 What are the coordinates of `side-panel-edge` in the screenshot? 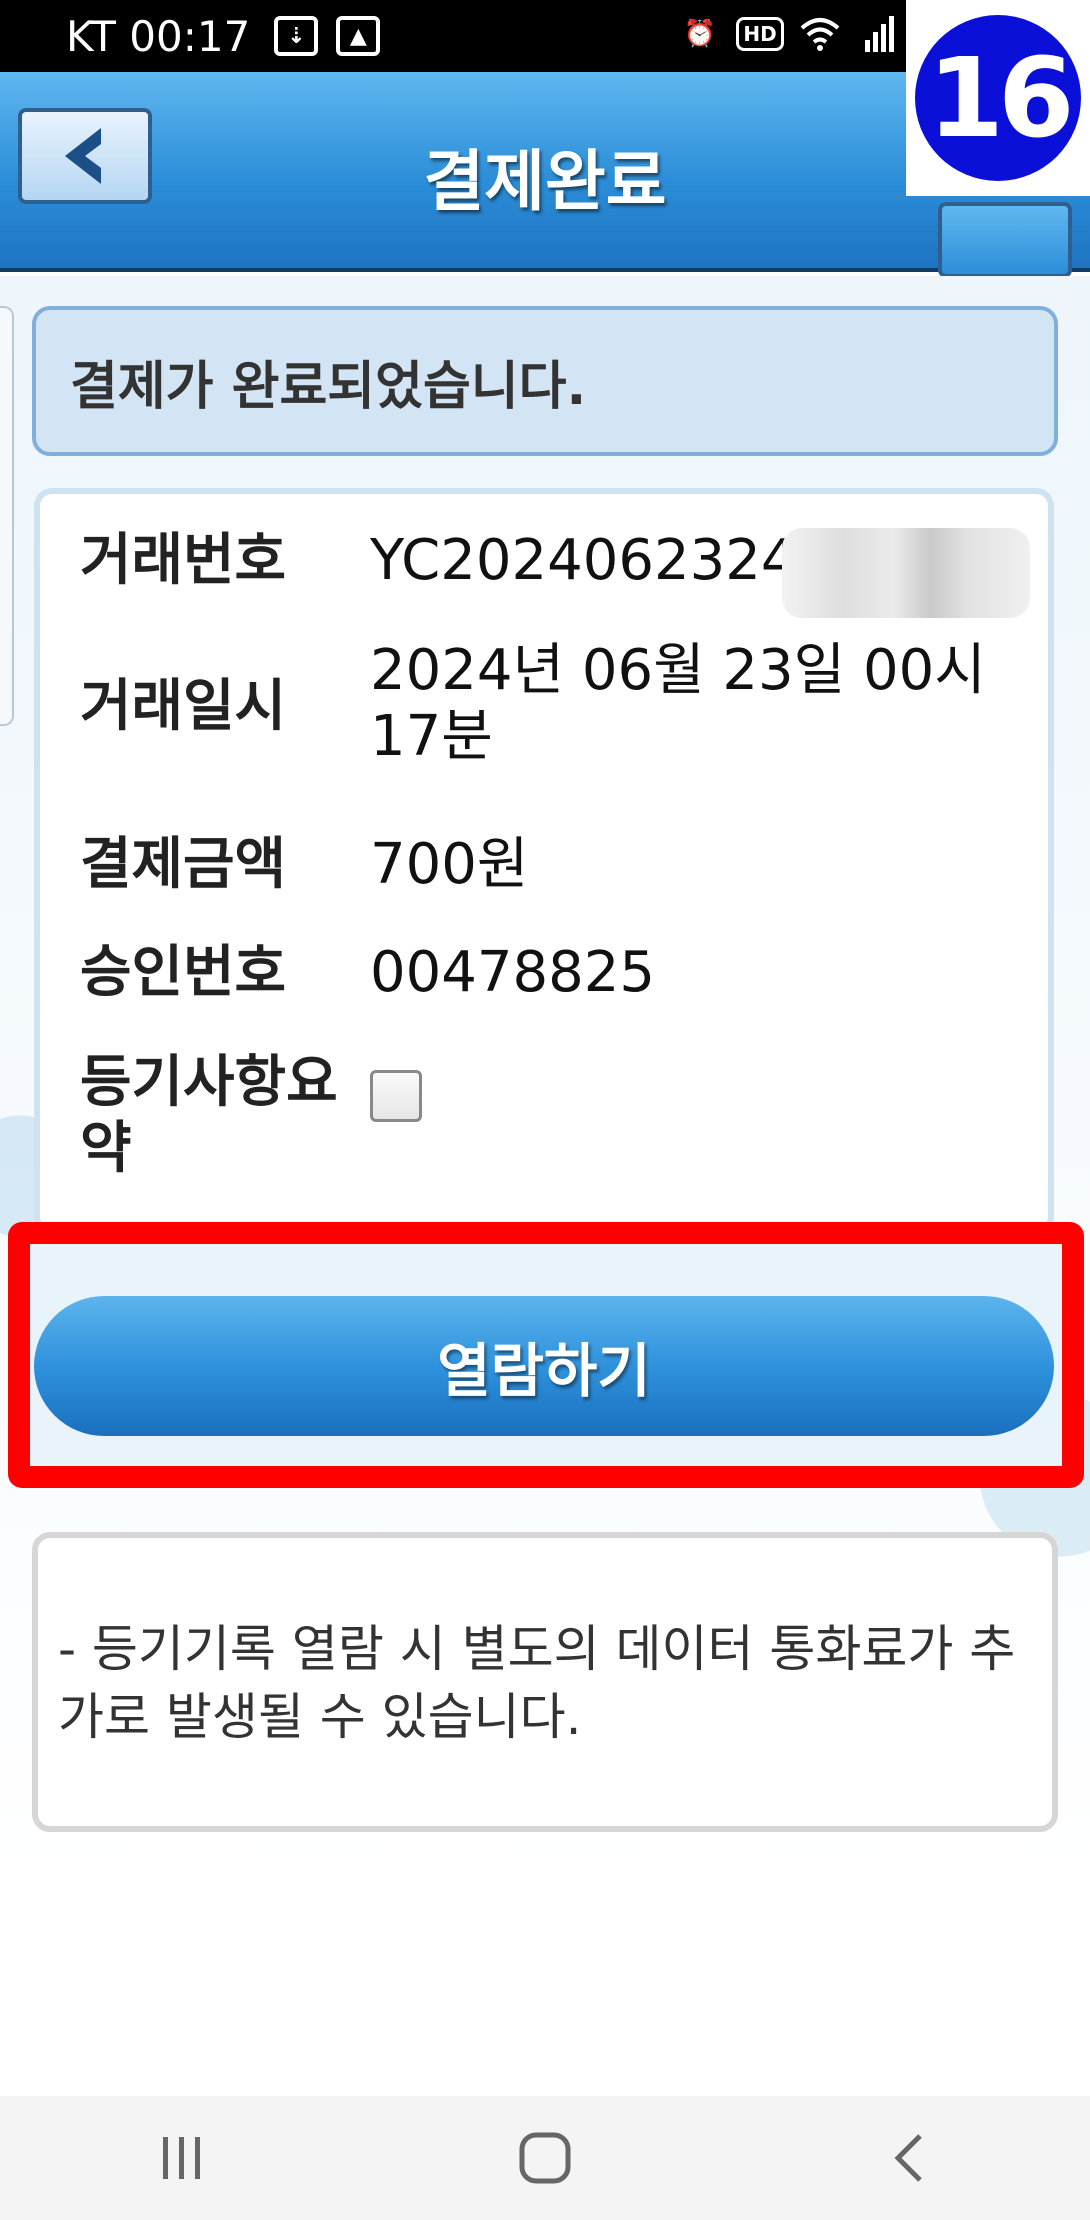 It's located at (7, 516).